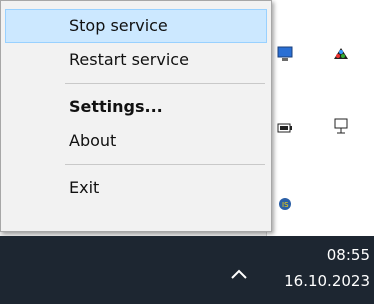 The width and height of the screenshot is (374, 304). Describe the element at coordinates (348, 255) in the screenshot. I see `clock-time: 08:55` at that location.